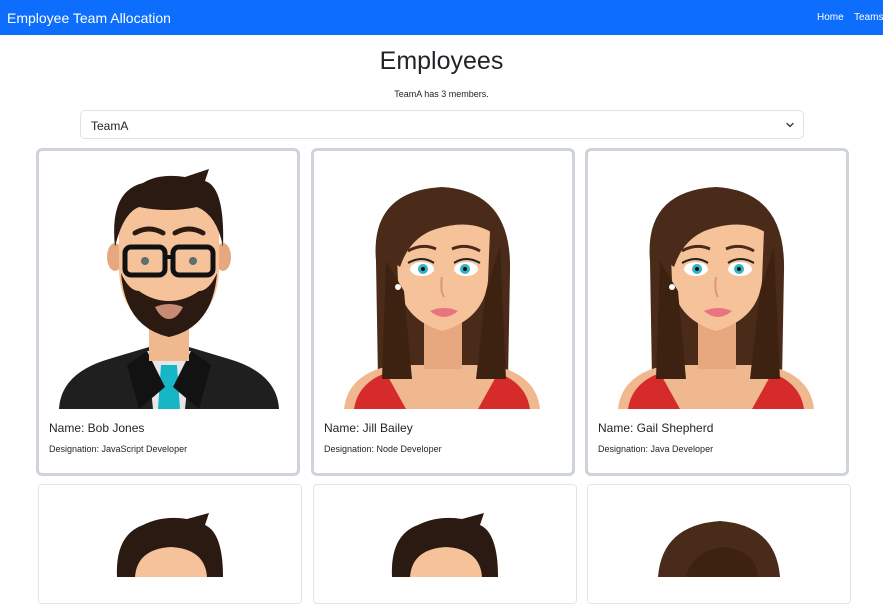  Describe the element at coordinates (830, 18) in the screenshot. I see `nav-link-home: Home` at that location.